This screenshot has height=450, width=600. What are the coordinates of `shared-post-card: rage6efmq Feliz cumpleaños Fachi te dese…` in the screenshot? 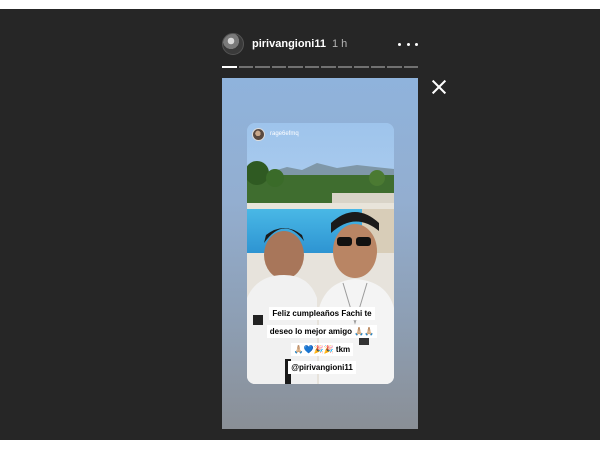 It's located at (320, 253).